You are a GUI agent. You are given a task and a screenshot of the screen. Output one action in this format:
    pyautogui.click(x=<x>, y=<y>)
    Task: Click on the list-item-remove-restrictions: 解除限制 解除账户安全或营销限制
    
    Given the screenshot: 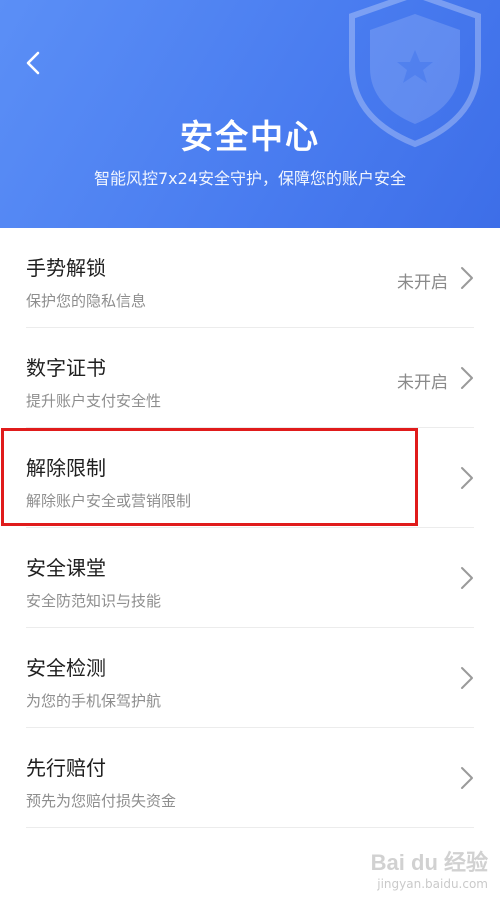 What is the action you would take?
    pyautogui.click(x=250, y=478)
    